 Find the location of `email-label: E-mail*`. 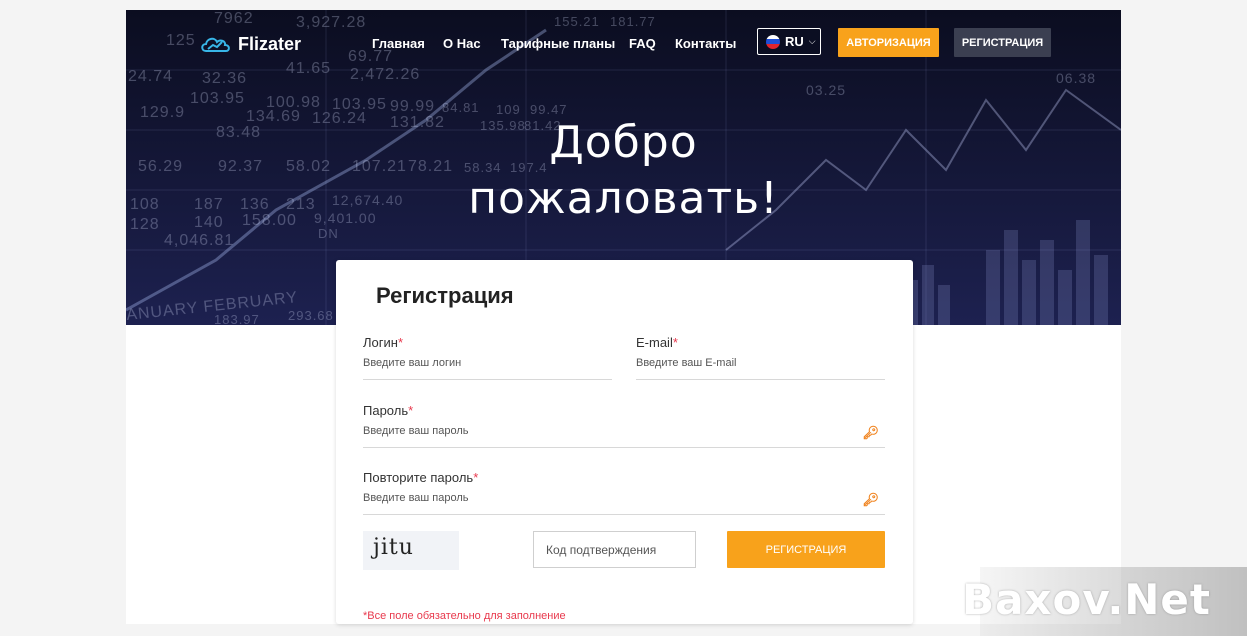

email-label: E-mail* is located at coordinates (657, 342).